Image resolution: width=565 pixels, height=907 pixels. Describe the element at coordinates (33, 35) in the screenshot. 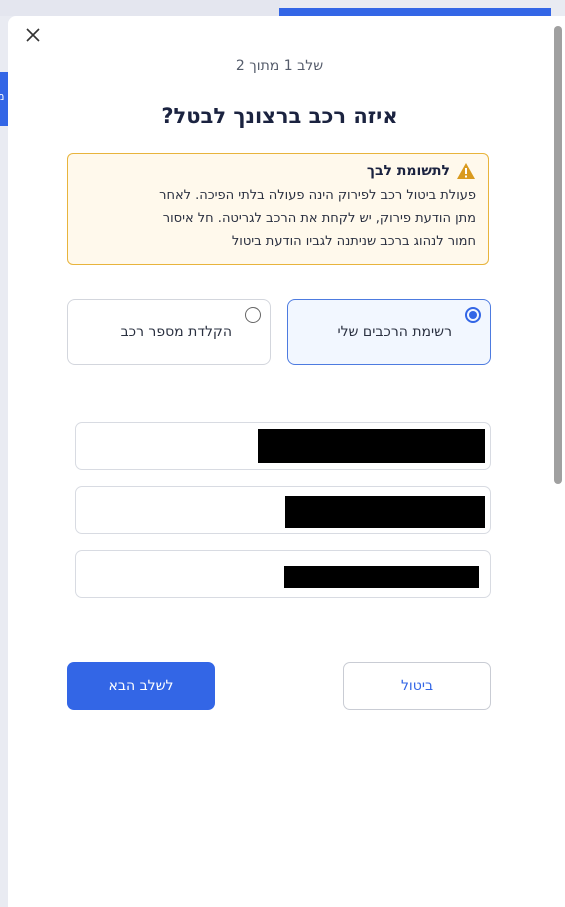

I see `close-icon` at that location.